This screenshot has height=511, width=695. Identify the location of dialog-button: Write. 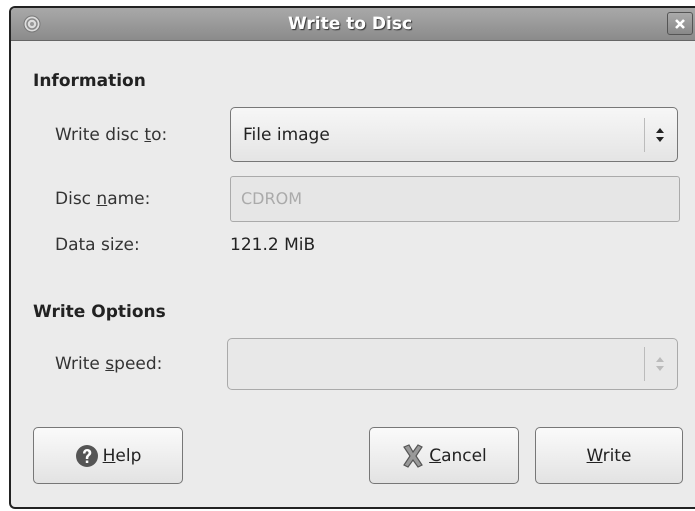
(609, 455).